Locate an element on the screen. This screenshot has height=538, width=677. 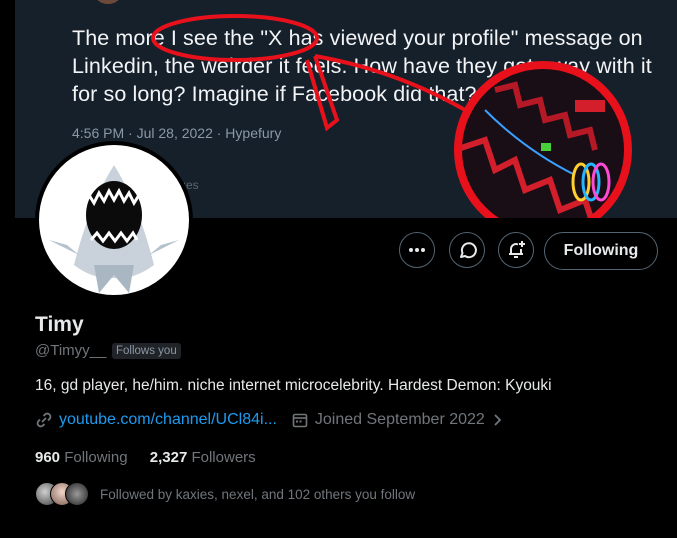
notification-add-icon is located at coordinates (517, 249).